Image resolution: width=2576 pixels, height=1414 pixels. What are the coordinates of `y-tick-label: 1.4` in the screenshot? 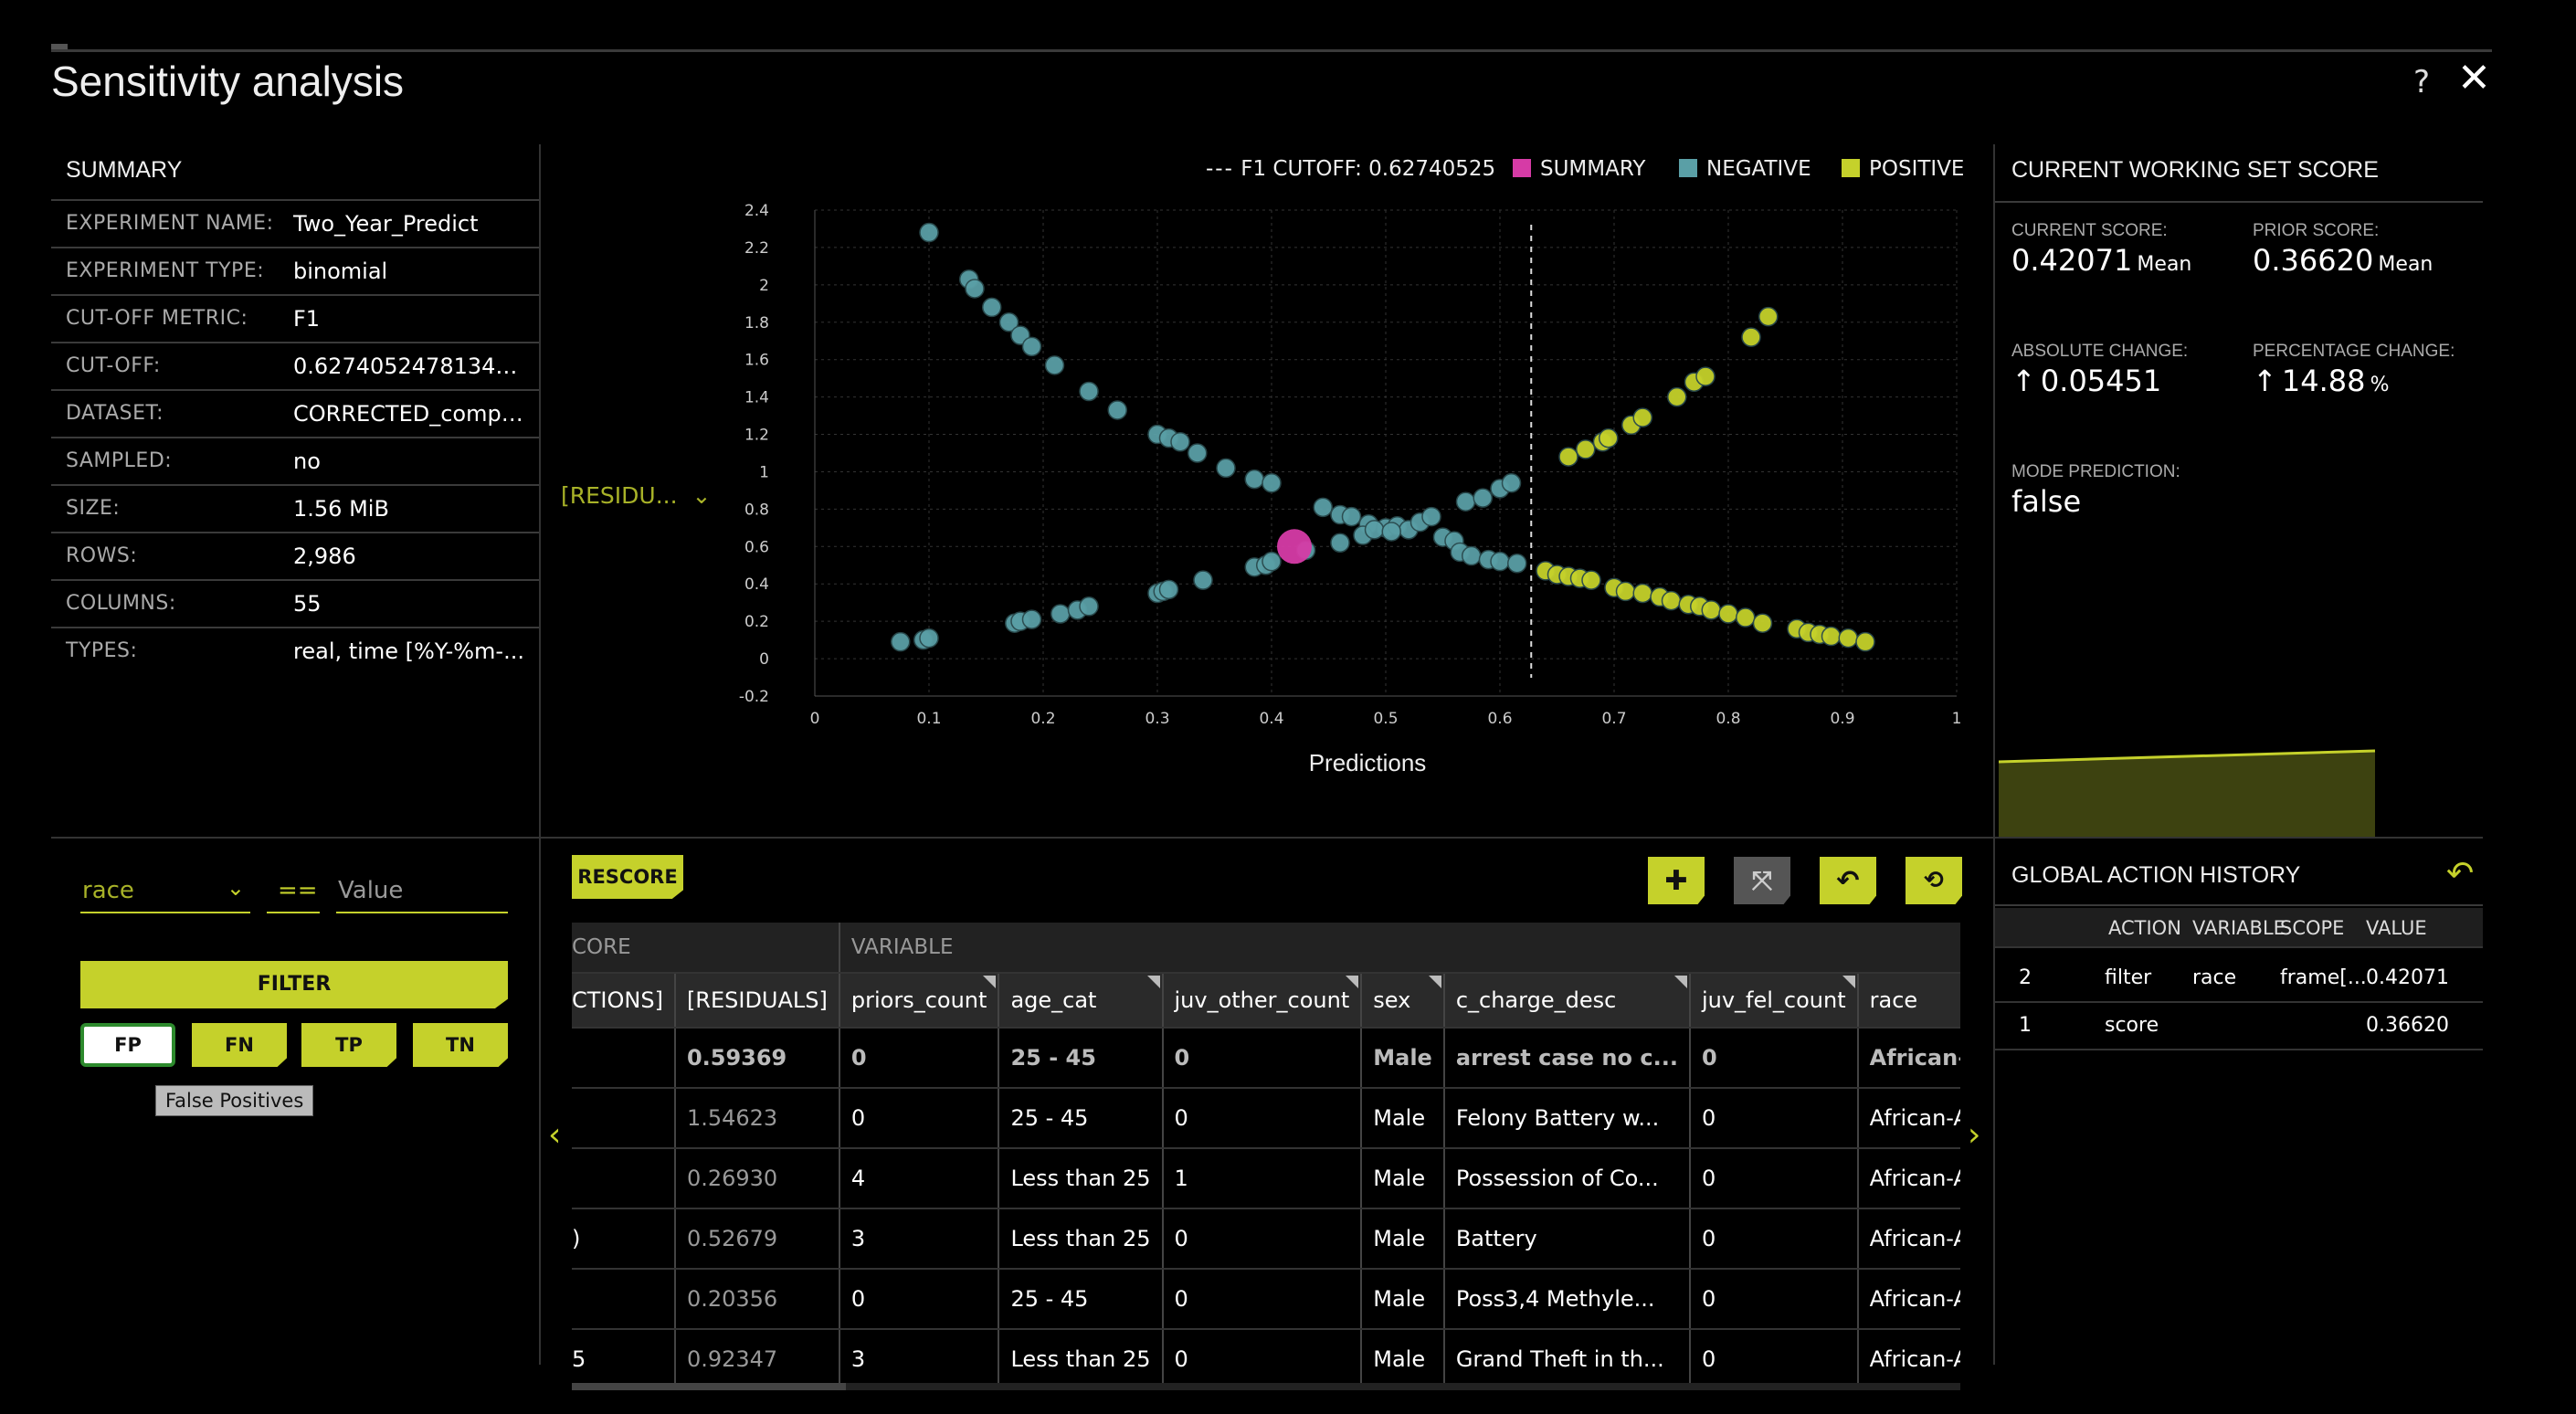 It's located at (756, 398).